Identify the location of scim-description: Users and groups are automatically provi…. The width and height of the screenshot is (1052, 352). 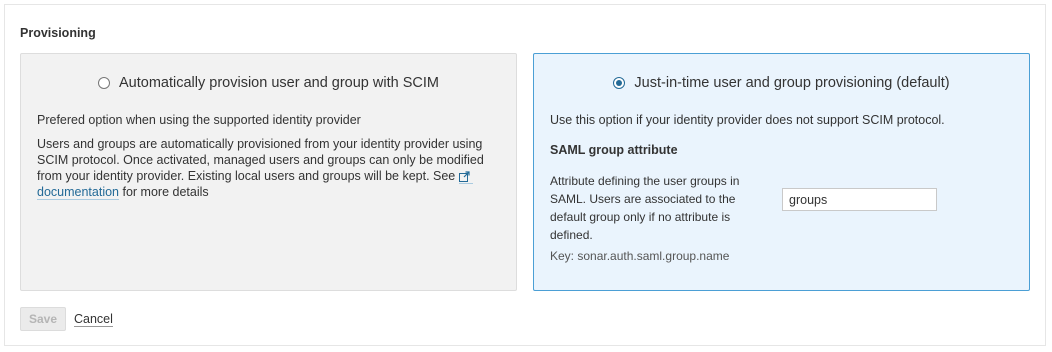
(272, 168).